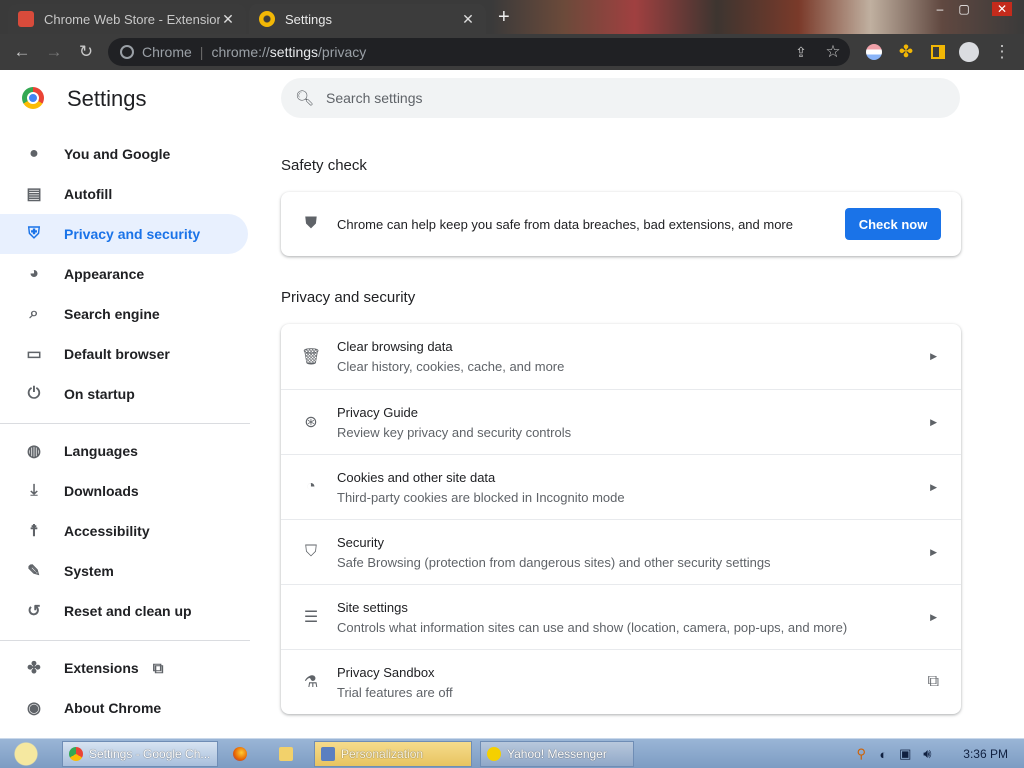  Describe the element at coordinates (1002, 52) in the screenshot. I see `menu-kebab-icon: ⋮` at that location.